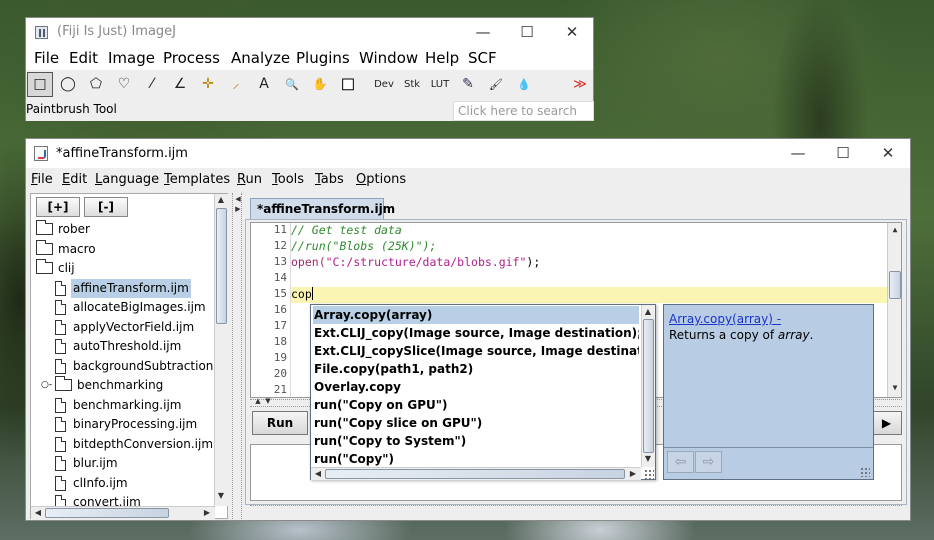 The width and height of the screenshot is (934, 540). I want to click on ac-scroll-left-icon: ◀, so click(318, 473).